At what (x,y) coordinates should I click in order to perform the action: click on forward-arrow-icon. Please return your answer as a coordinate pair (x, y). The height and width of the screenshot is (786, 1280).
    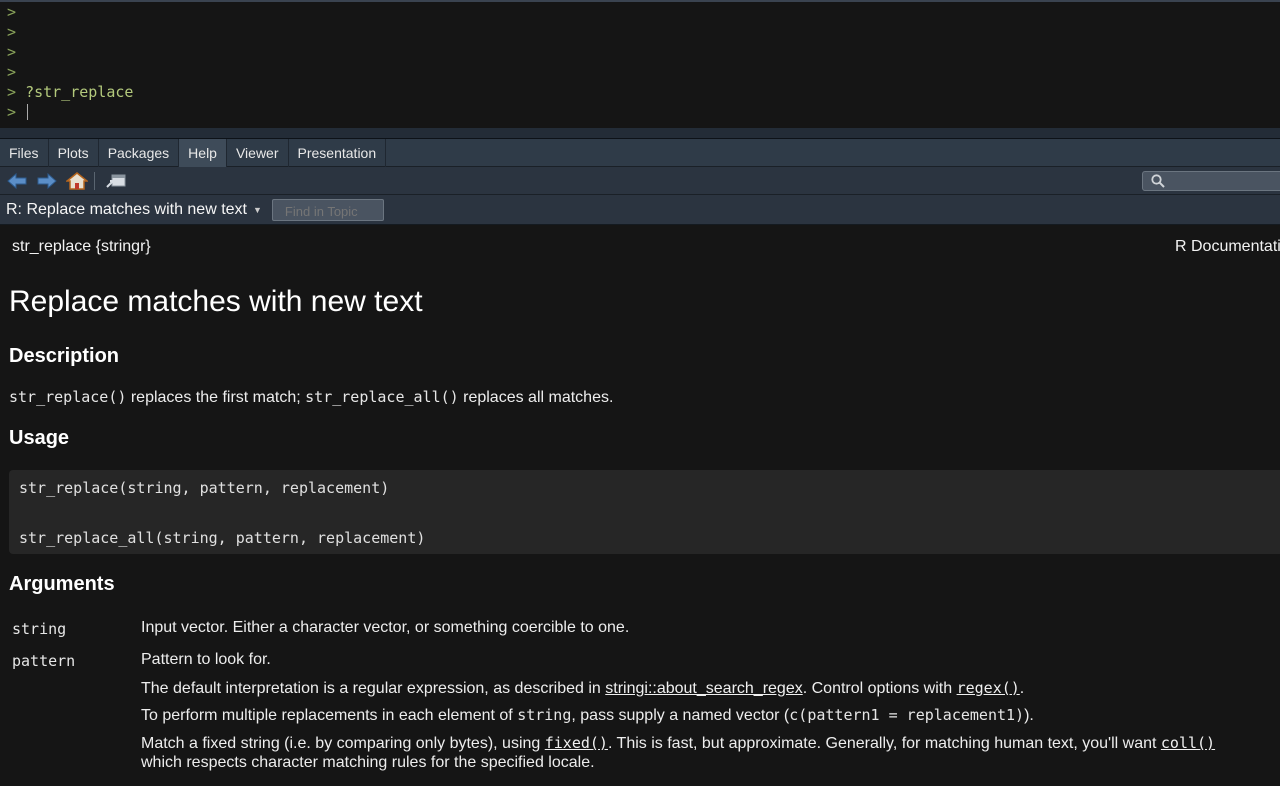
    Looking at the image, I should click on (47, 180).